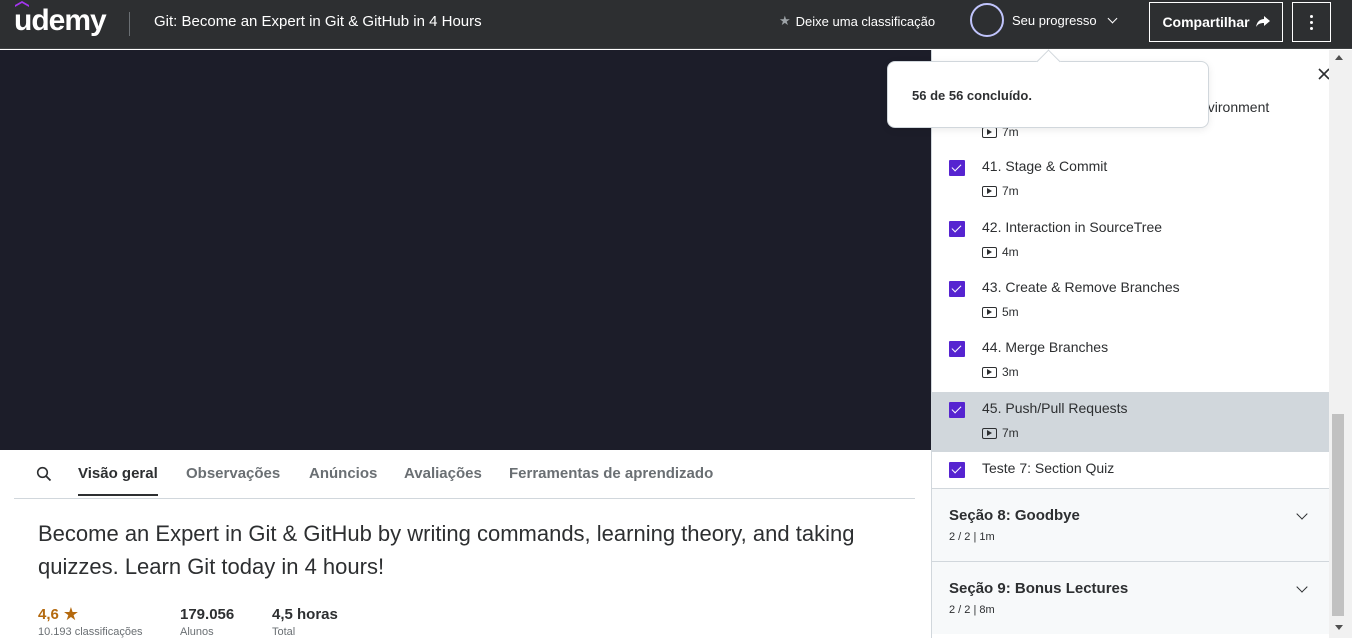 The height and width of the screenshot is (638, 1352). Describe the element at coordinates (1131, 180) in the screenshot. I see `lecture-item: 41. Stage & Commit 7m` at that location.